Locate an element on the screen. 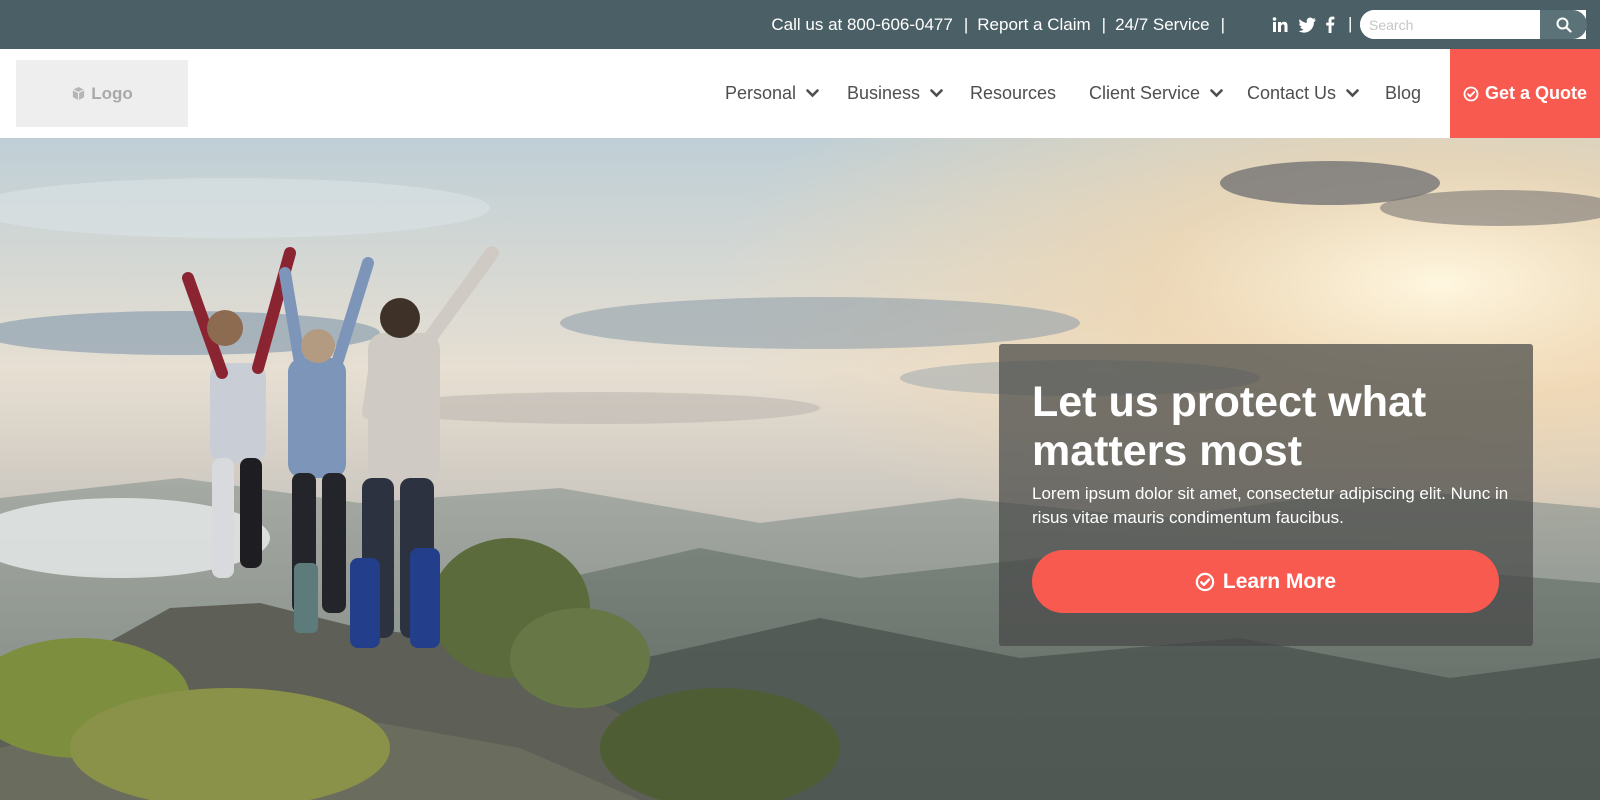  service-link: 24/7 Service is located at coordinates (1162, 25).